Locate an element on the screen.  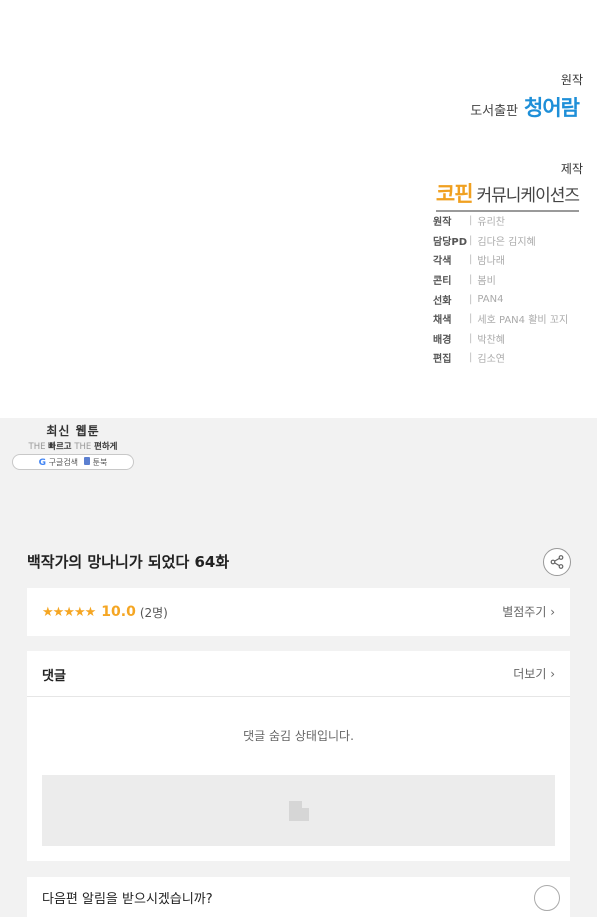
comment-header: 댓글 더보기 › is located at coordinates (298, 674).